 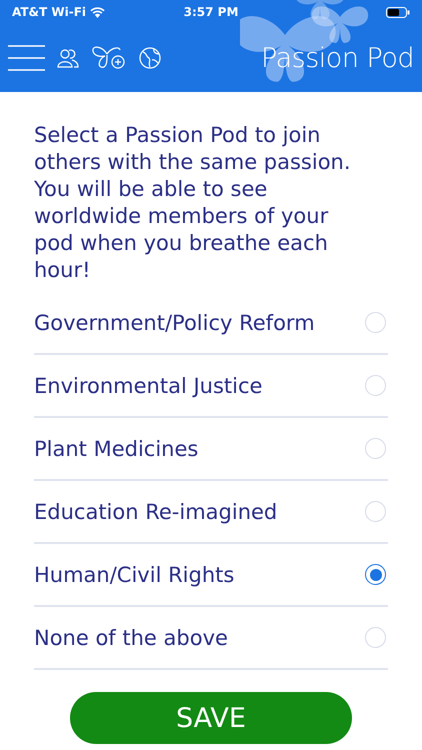 What do you see at coordinates (375, 574) in the screenshot?
I see `radio-button` at bounding box center [375, 574].